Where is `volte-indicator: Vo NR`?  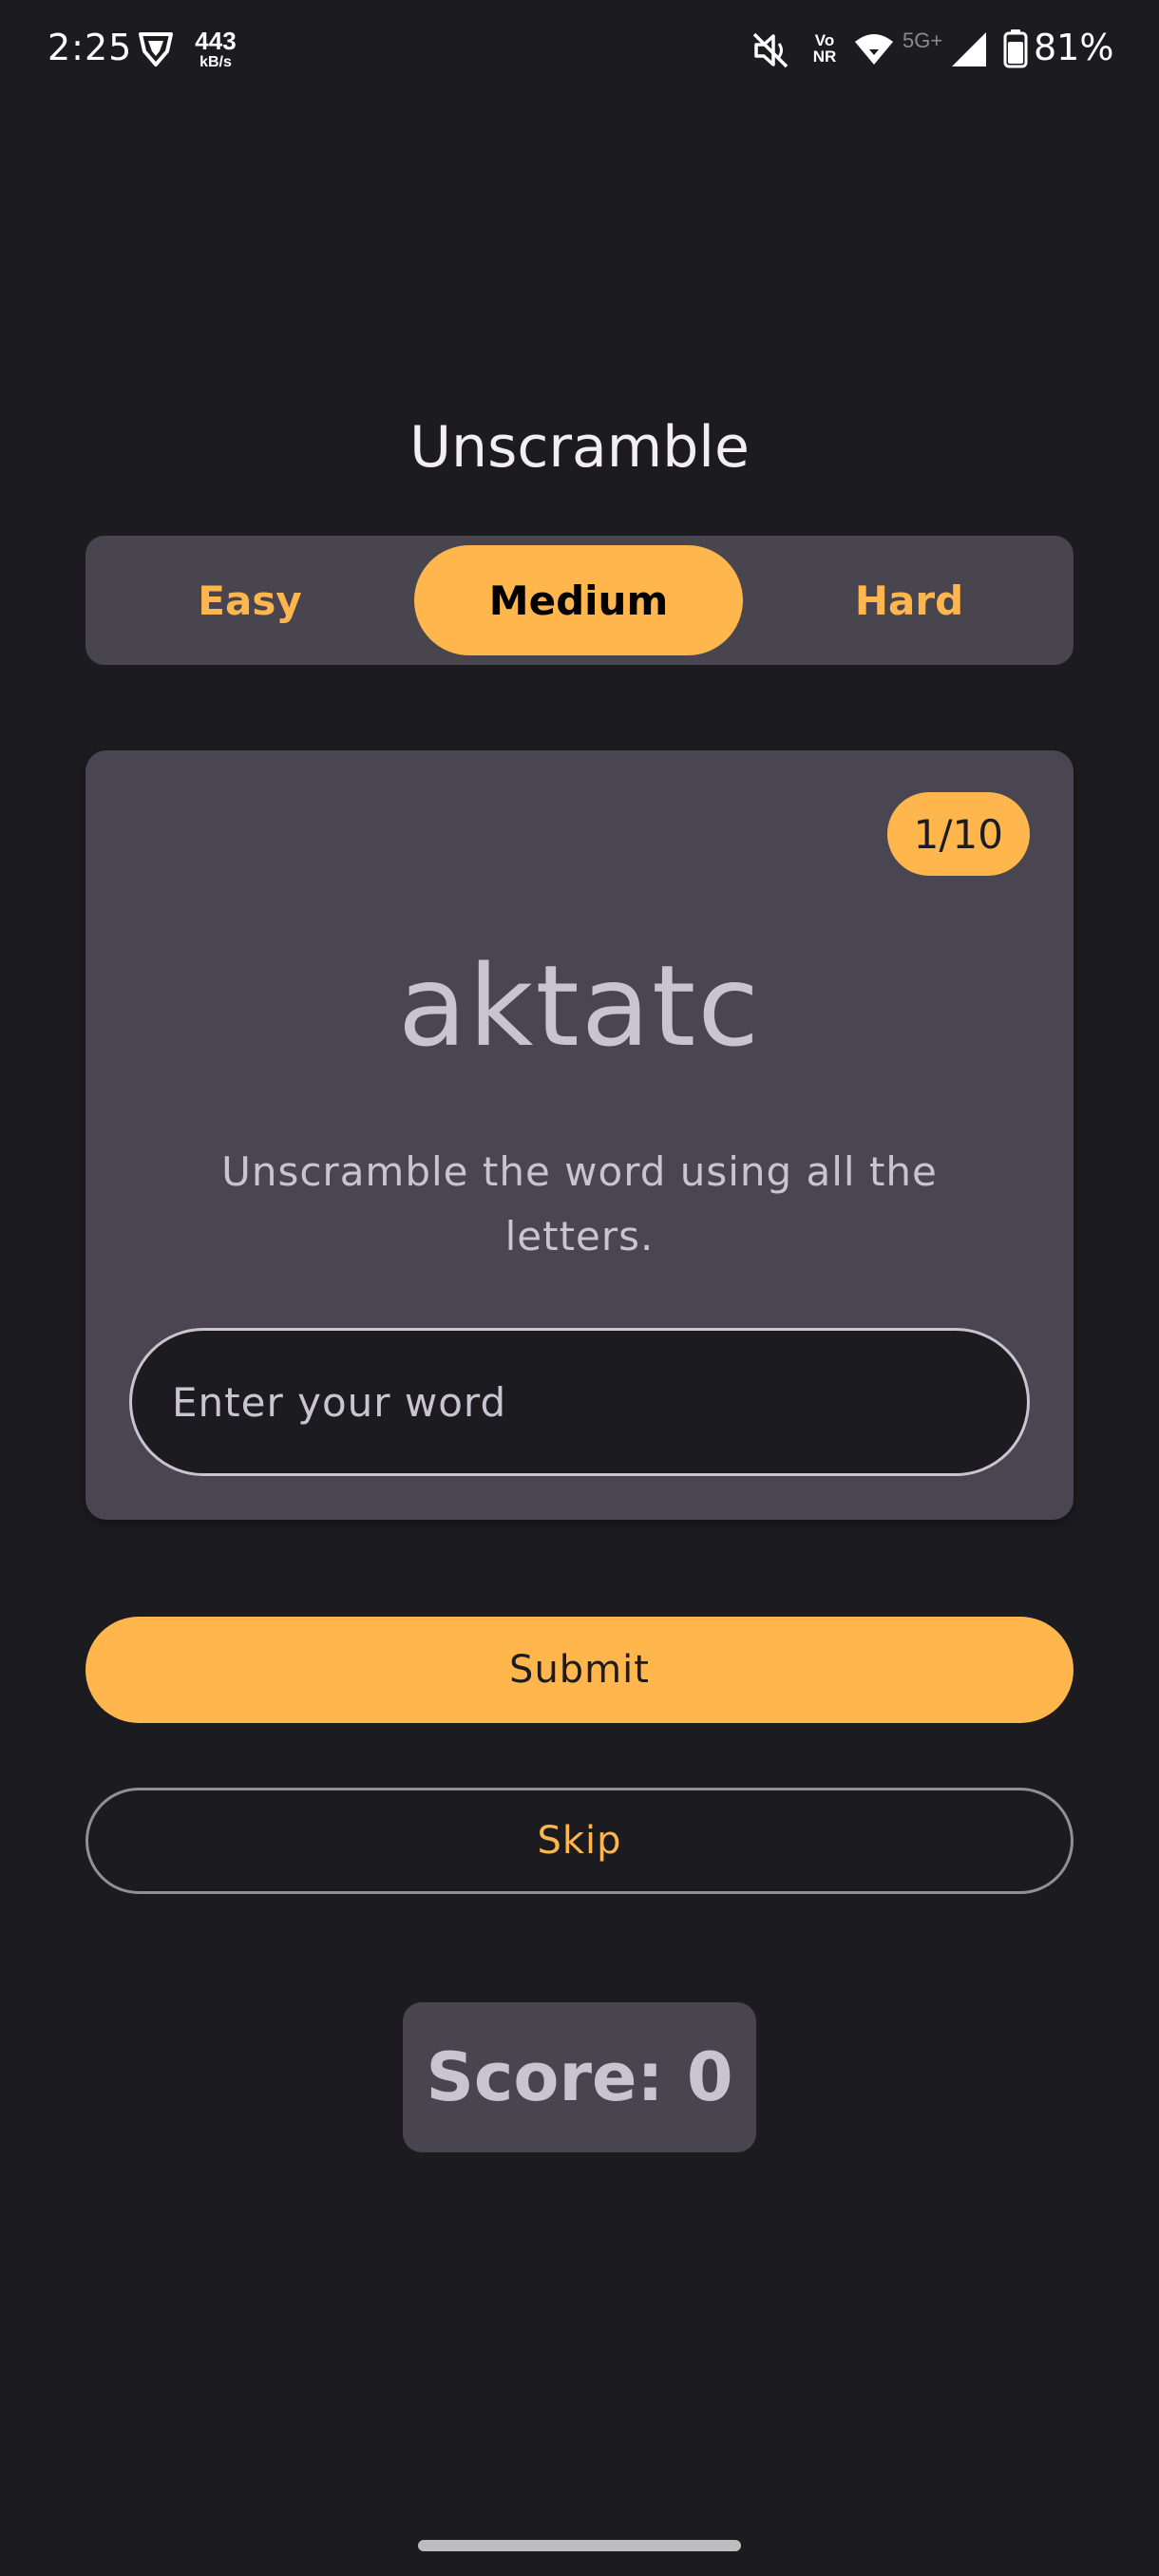 volte-indicator: Vo NR is located at coordinates (824, 48).